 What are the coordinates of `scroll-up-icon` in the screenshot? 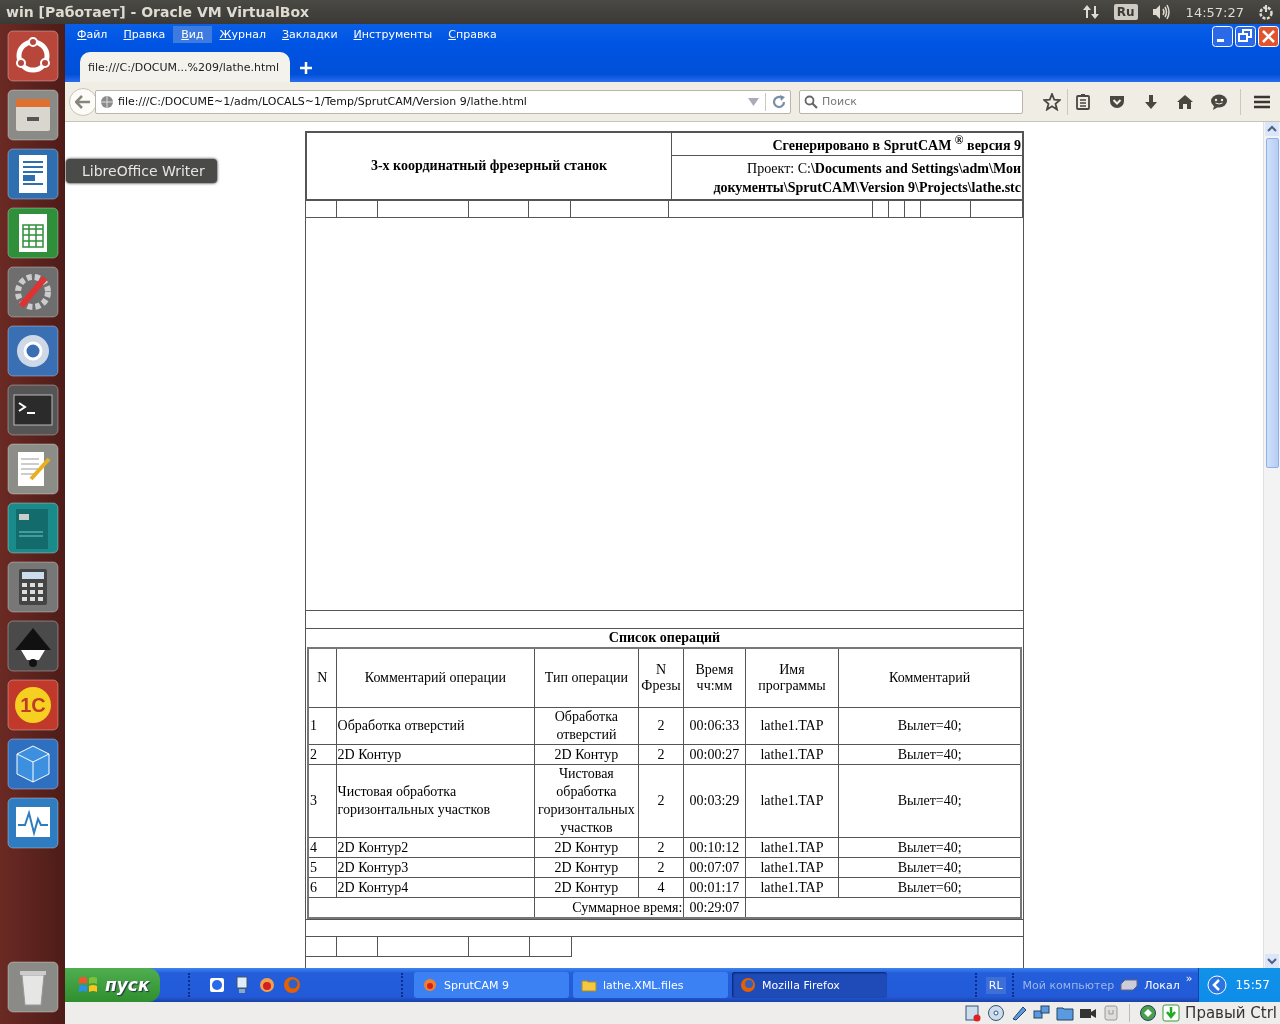 It's located at (1272, 129).